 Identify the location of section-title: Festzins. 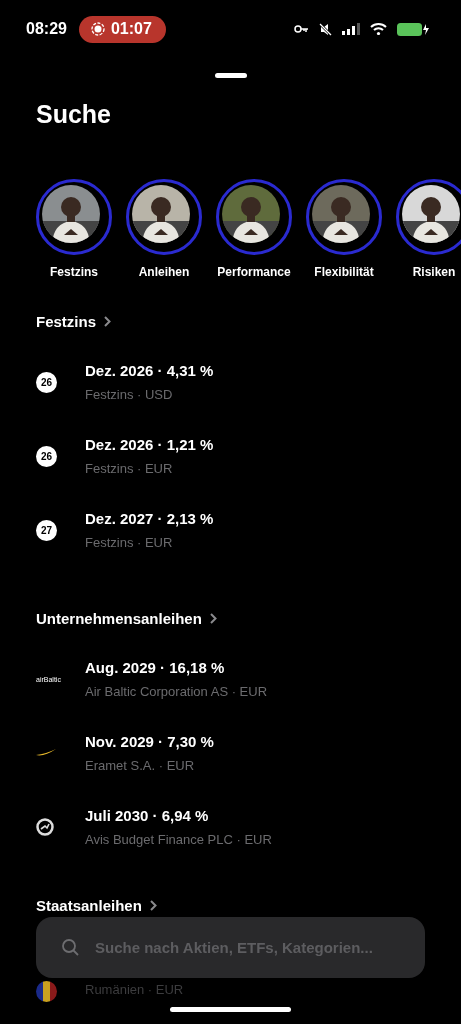
(66, 321).